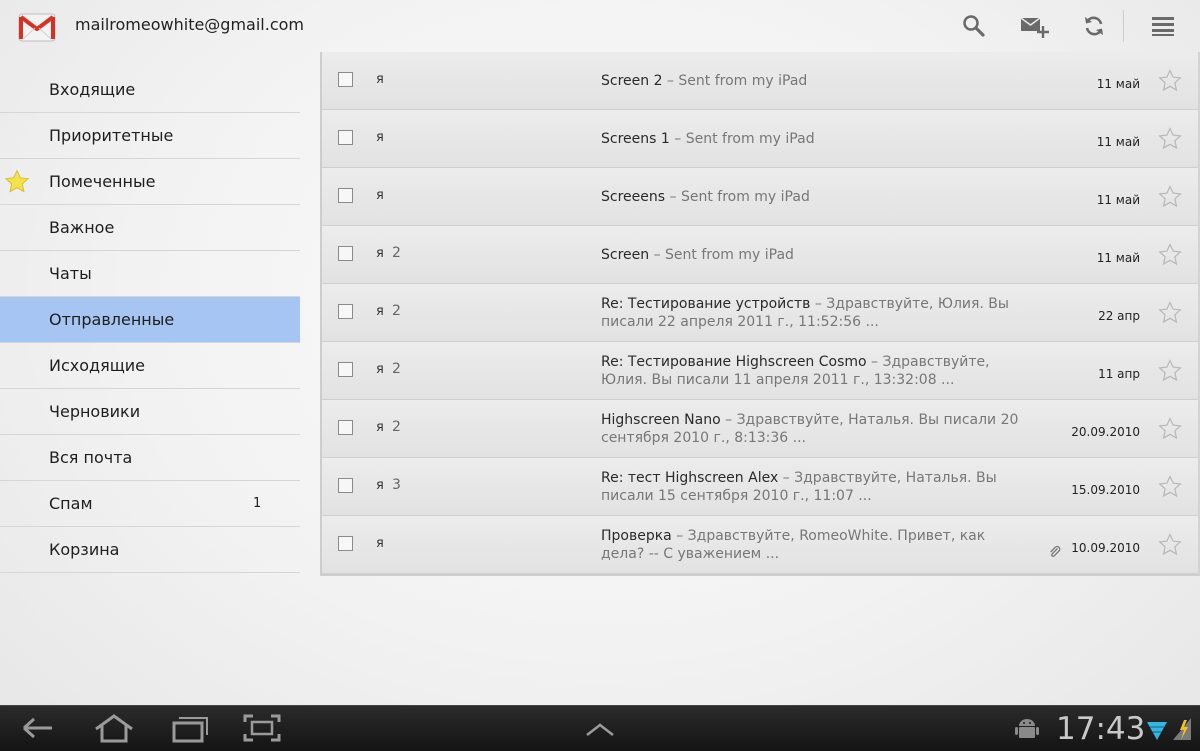  I want to click on compose-icon, so click(1034, 26).